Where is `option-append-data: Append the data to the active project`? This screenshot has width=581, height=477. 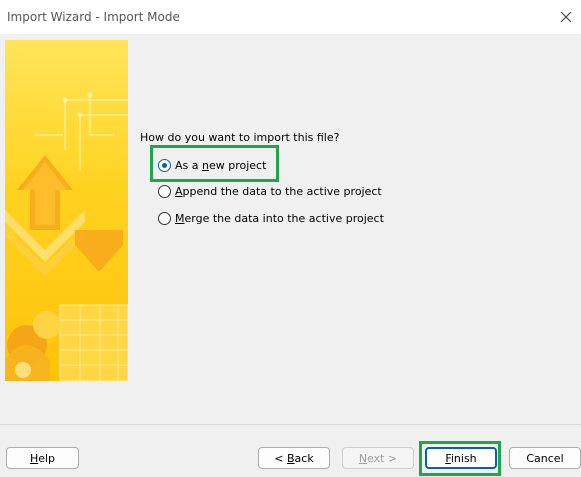
option-append-data: Append the data to the active project is located at coordinates (270, 191).